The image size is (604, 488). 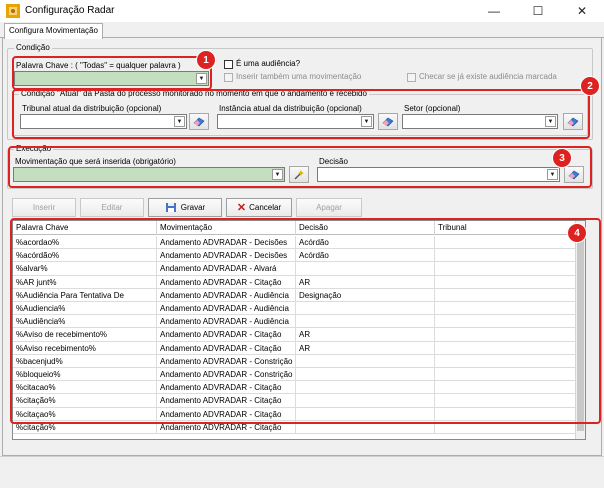 I want to click on condicao-group-title: Condição, so click(x=33, y=47).